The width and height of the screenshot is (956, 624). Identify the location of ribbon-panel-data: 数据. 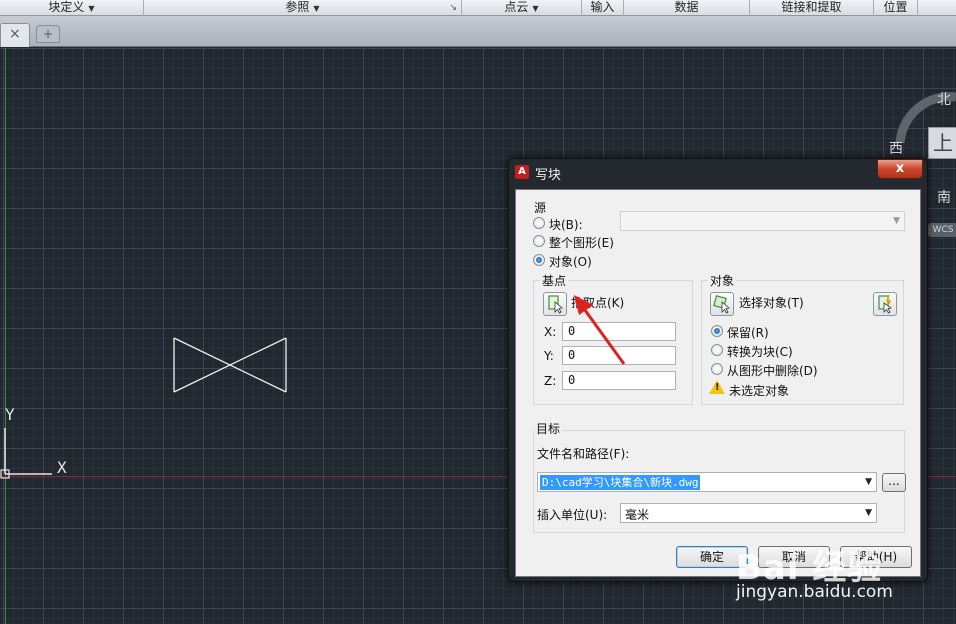
(687, 8).